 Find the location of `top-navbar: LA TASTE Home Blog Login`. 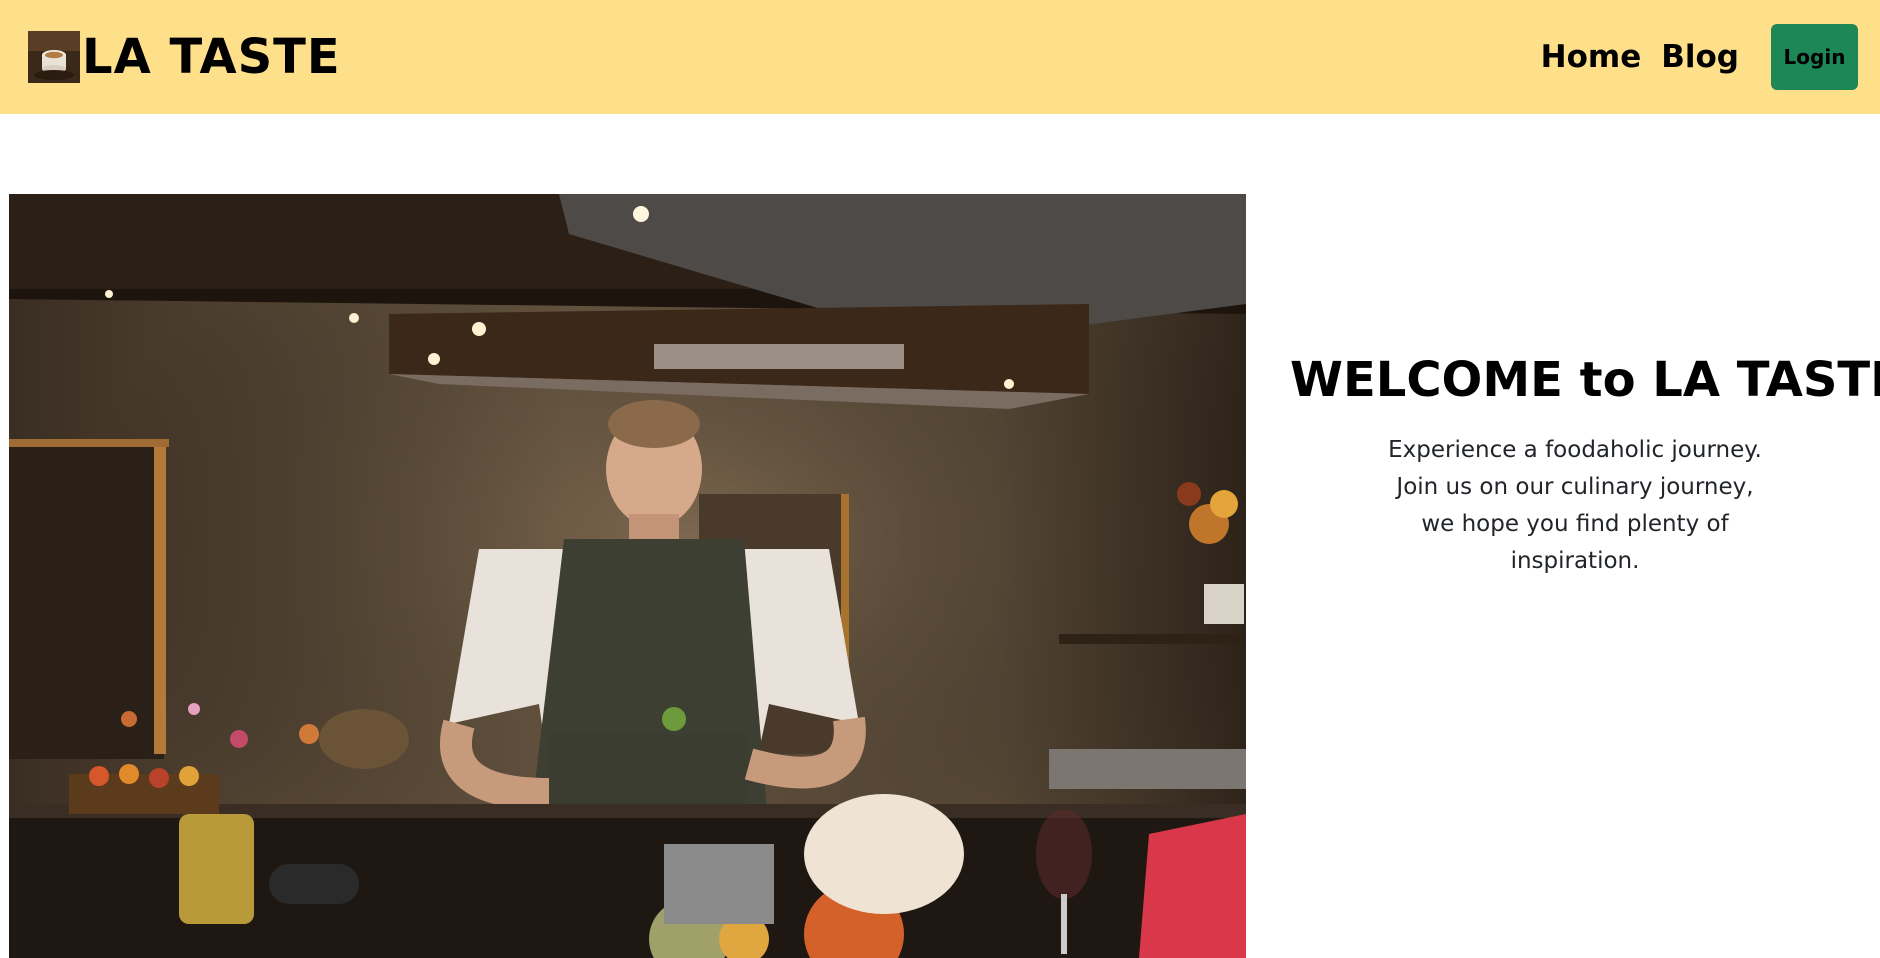

top-navbar: LA TASTE Home Blog Login is located at coordinates (940, 57).